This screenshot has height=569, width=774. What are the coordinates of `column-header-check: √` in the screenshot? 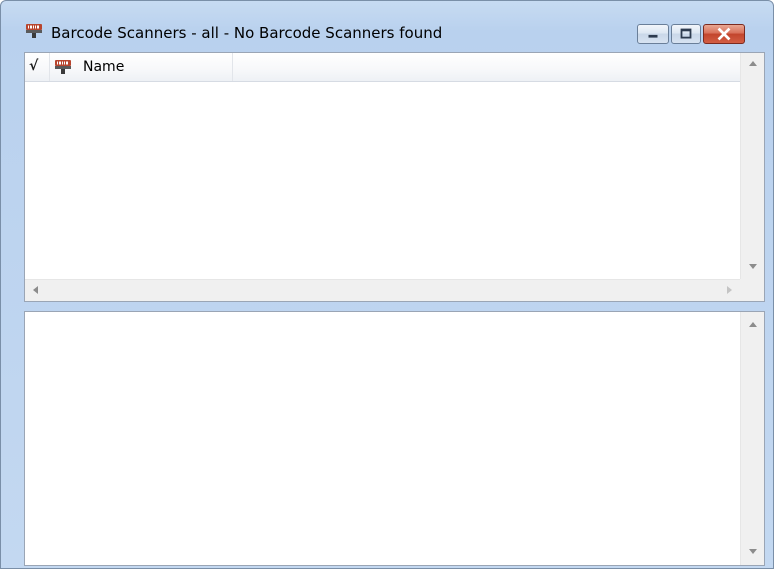 It's located at (37, 67).